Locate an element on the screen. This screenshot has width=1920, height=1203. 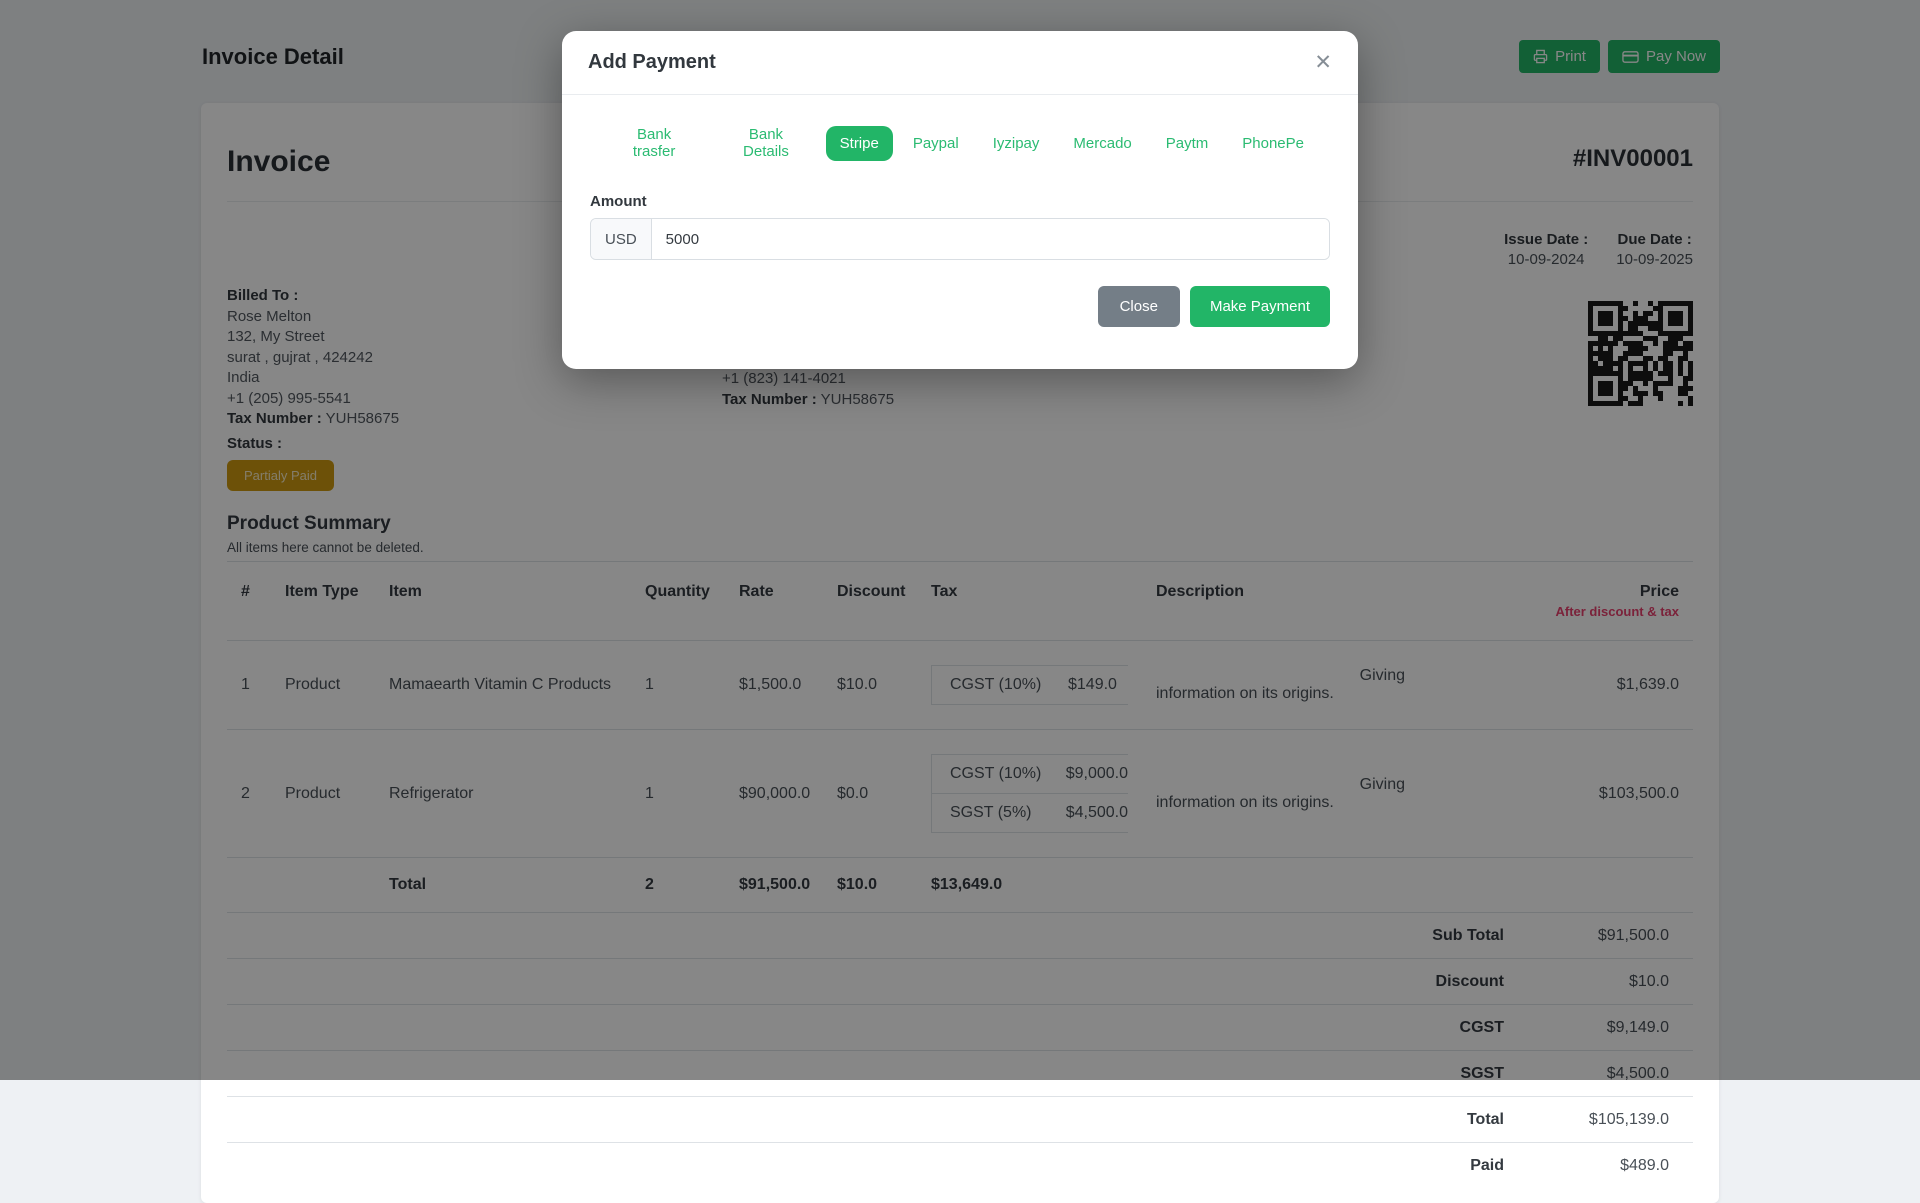
make-payment-button: Make Payment is located at coordinates (1260, 306).